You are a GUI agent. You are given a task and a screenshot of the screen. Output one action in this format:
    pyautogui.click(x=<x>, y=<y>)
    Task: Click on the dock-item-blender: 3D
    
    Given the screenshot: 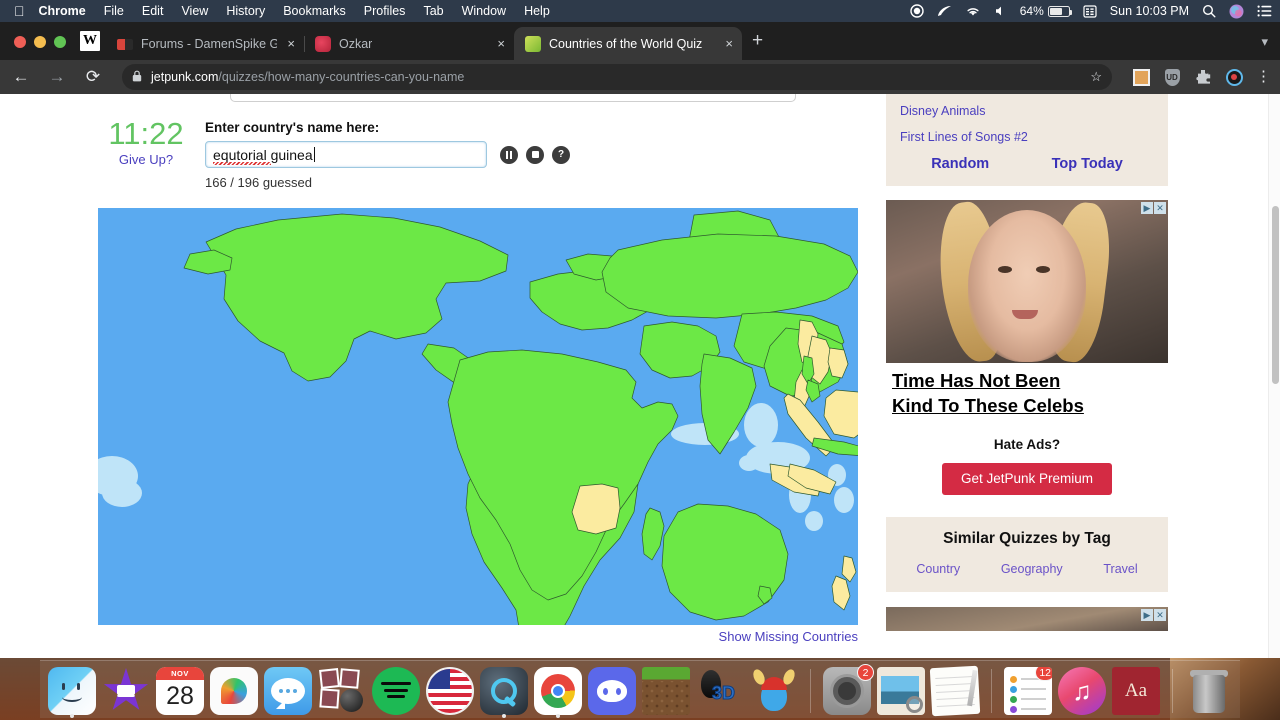 What is the action you would take?
    pyautogui.click(x=720, y=691)
    